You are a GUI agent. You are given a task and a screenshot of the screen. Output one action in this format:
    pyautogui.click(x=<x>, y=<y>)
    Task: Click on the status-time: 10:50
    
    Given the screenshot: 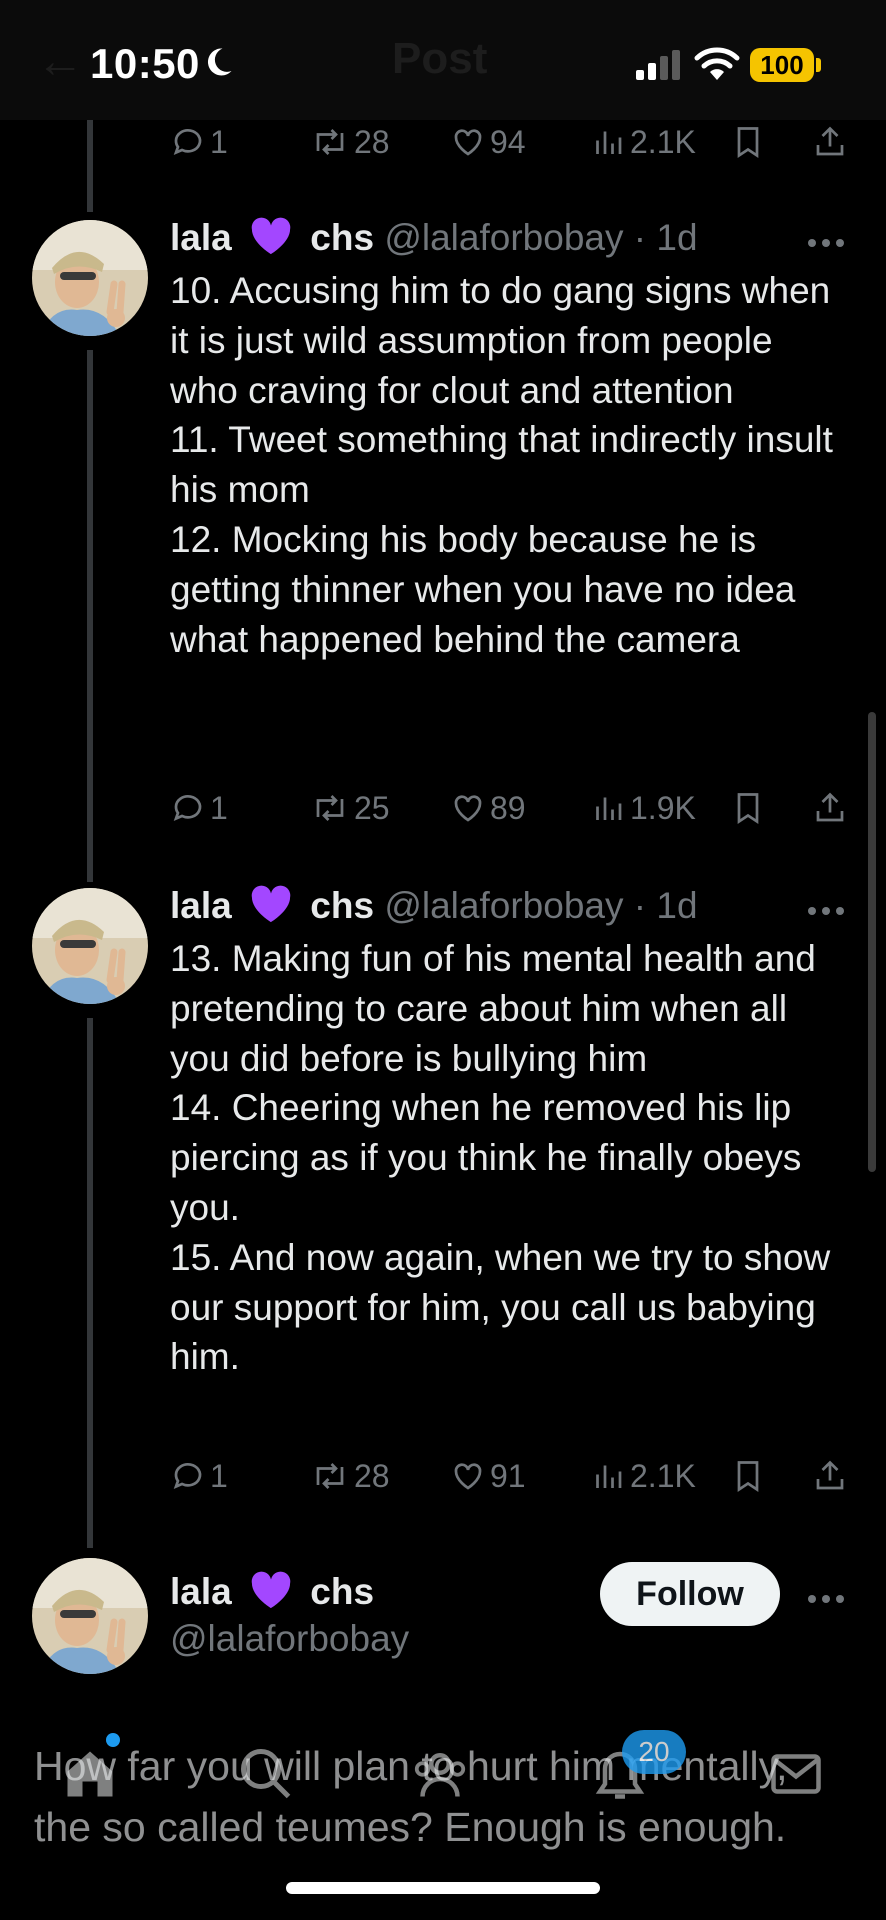 What is the action you would take?
    pyautogui.click(x=145, y=63)
    